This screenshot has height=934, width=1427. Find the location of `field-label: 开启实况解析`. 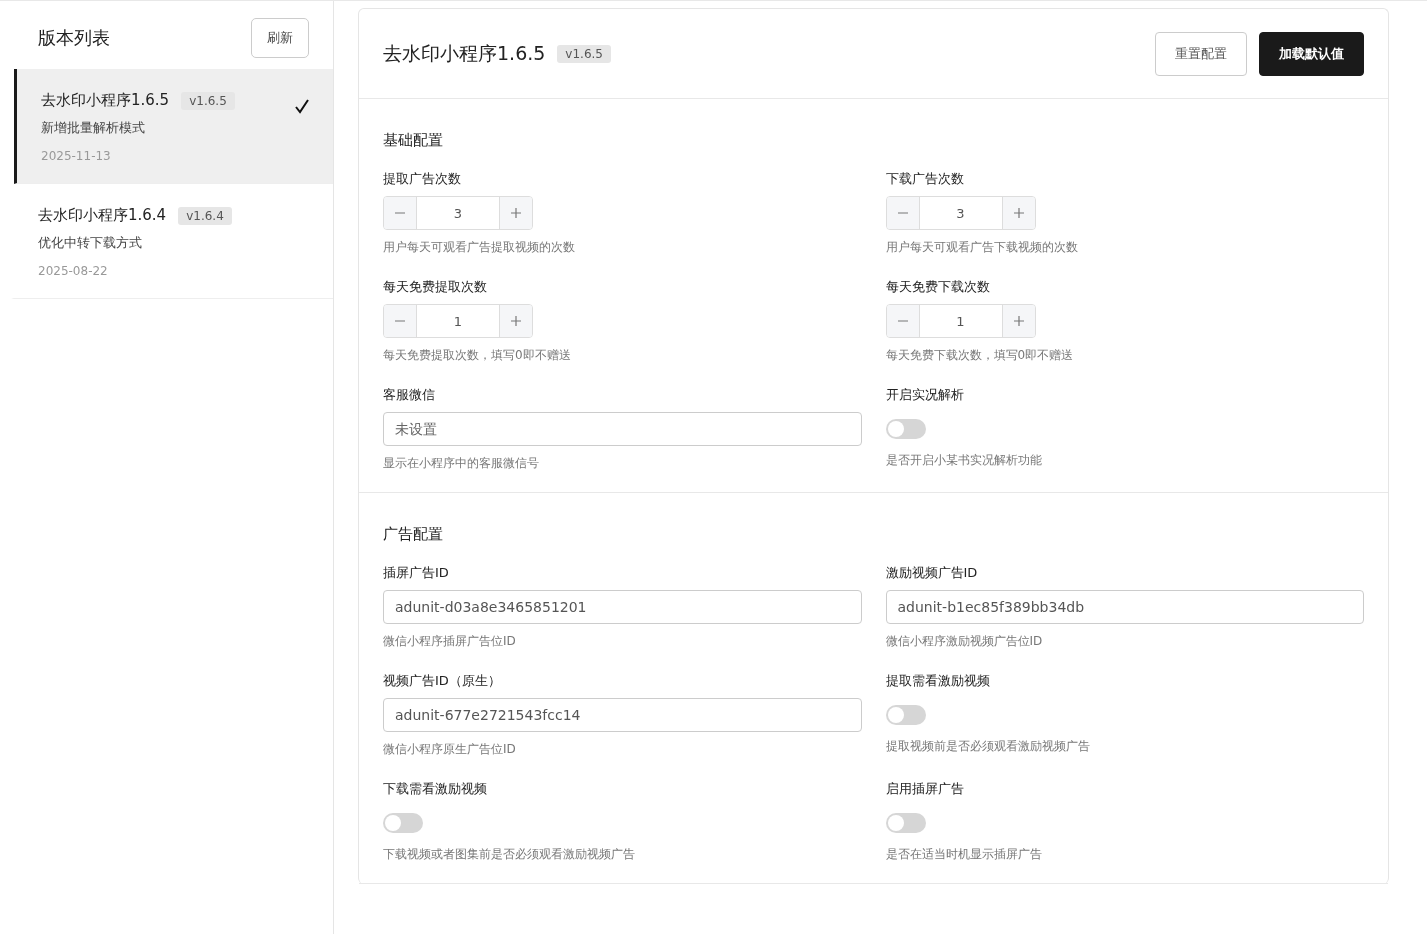

field-label: 开启实况解析 is located at coordinates (925, 395).